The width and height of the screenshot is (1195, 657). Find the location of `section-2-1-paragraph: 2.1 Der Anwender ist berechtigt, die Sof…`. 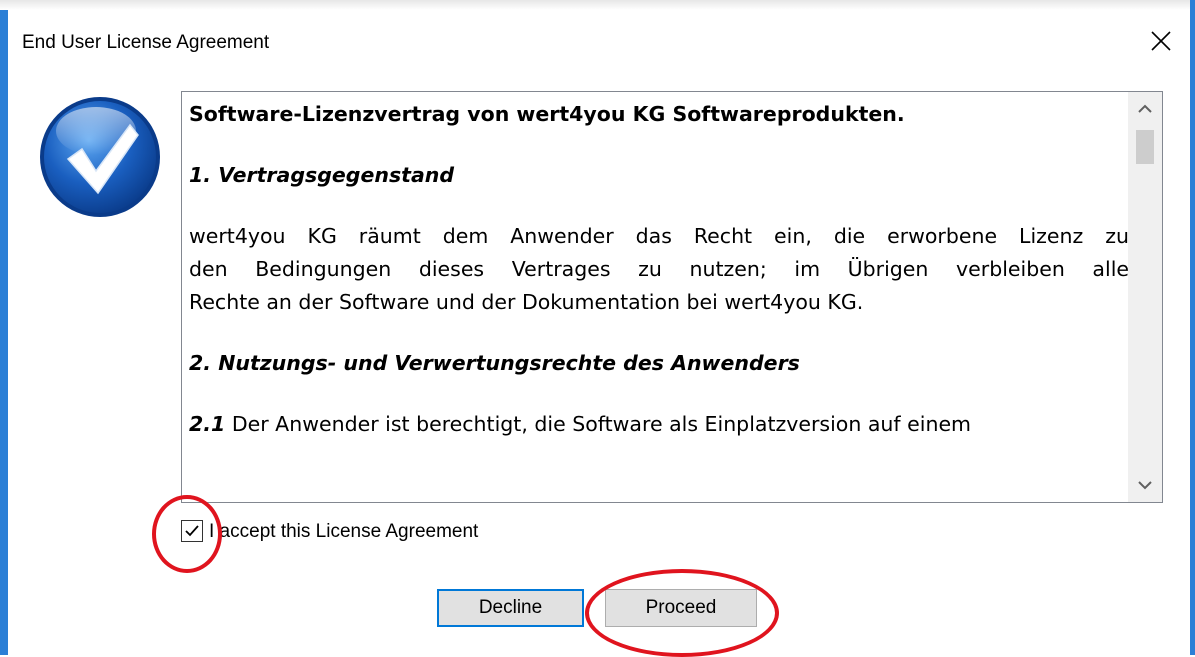

section-2-1-paragraph: 2.1 Der Anwender ist berechtigt, die Sof… is located at coordinates (659, 424).